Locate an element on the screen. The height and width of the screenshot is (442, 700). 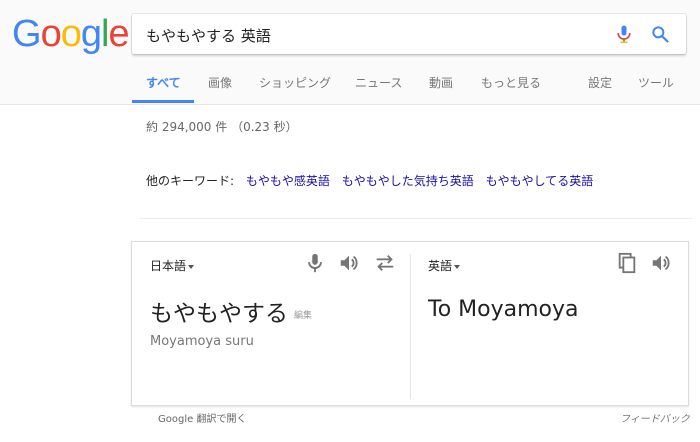
tab-shopping: ショッピング is located at coordinates (295, 82).